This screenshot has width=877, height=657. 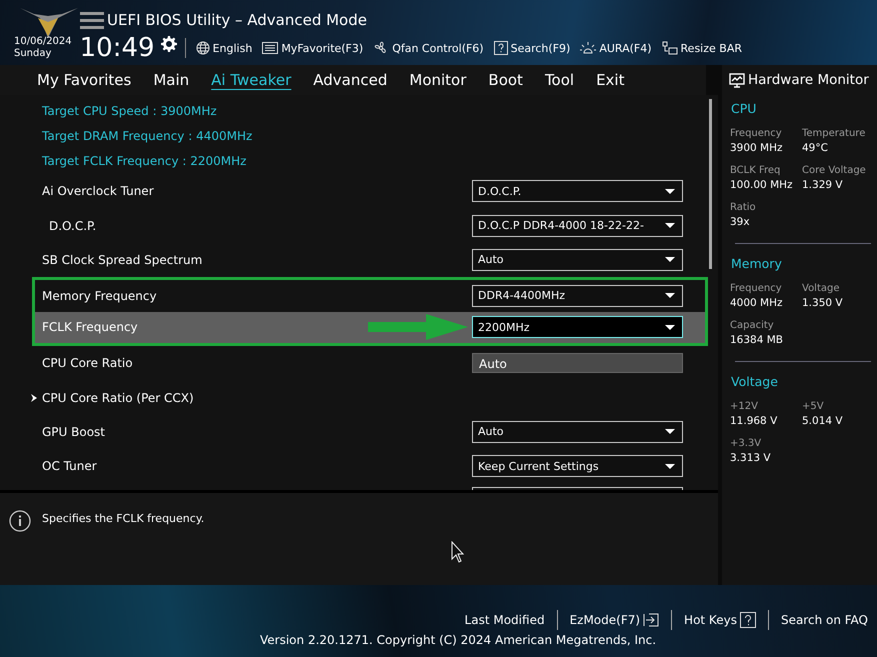 I want to click on menu-tab: Ai Tweaker, so click(x=251, y=80).